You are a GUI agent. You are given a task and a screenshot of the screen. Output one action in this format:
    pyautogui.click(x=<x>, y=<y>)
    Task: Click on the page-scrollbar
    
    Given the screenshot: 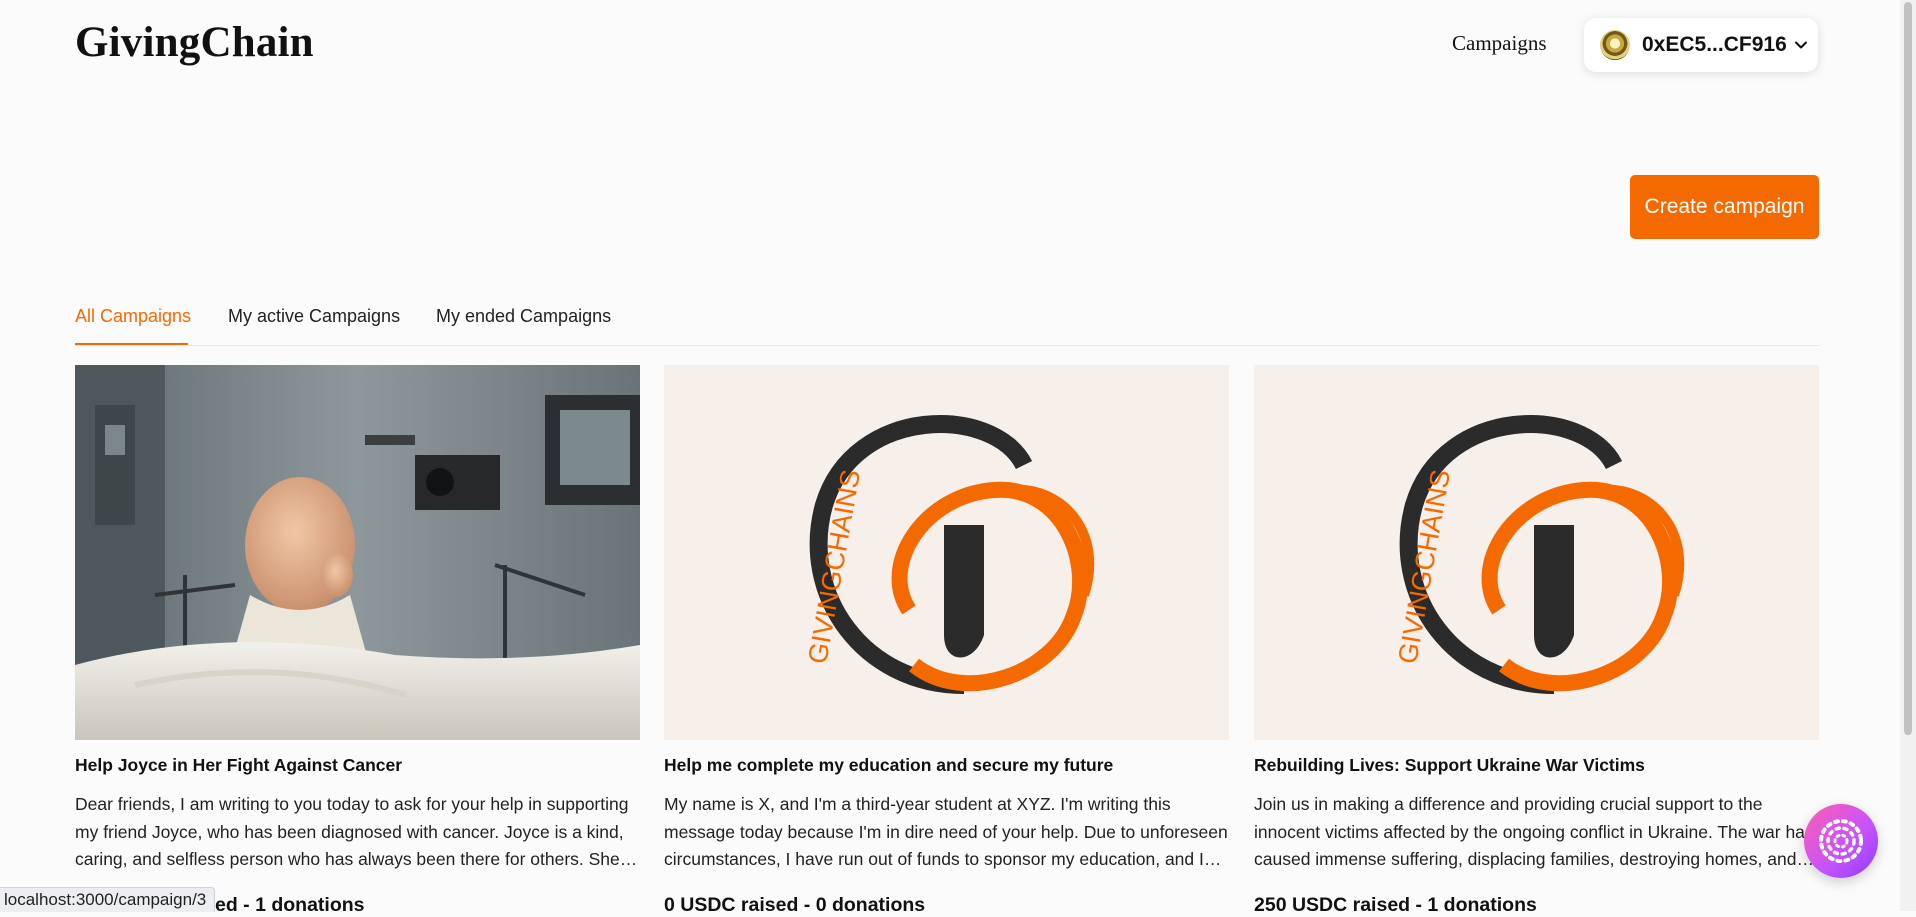 What is the action you would take?
    pyautogui.click(x=1908, y=455)
    